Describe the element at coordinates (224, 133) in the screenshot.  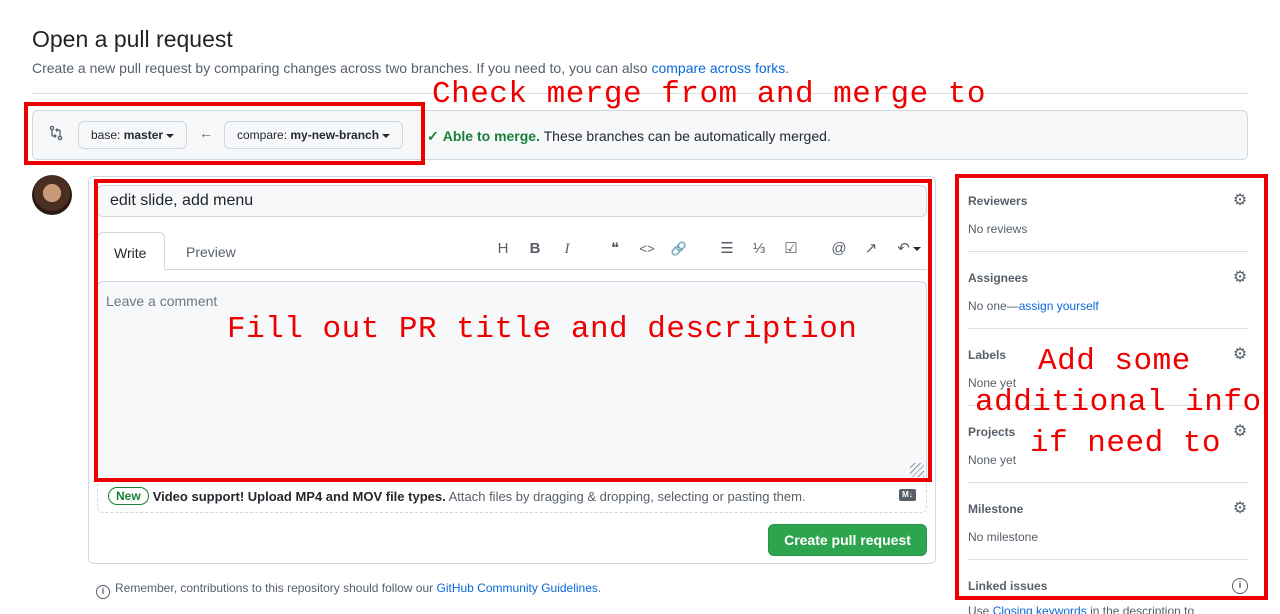
I see `annotation-box-branches` at that location.